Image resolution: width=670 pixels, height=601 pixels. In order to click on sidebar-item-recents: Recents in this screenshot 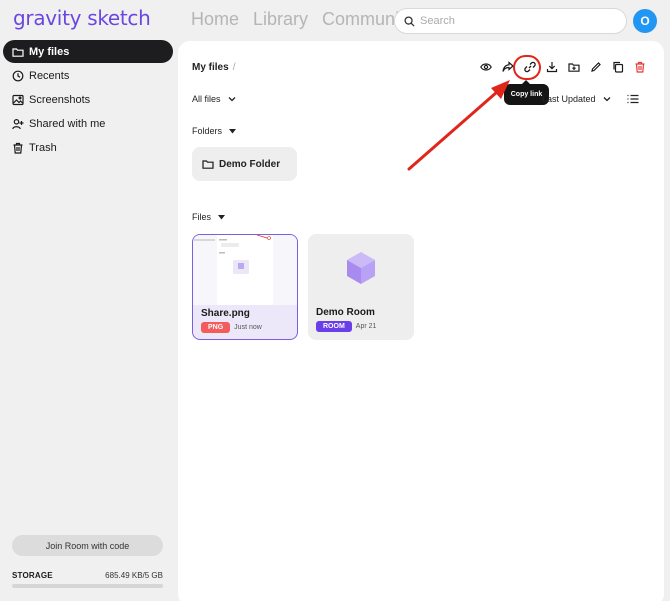, I will do `click(88, 75)`.